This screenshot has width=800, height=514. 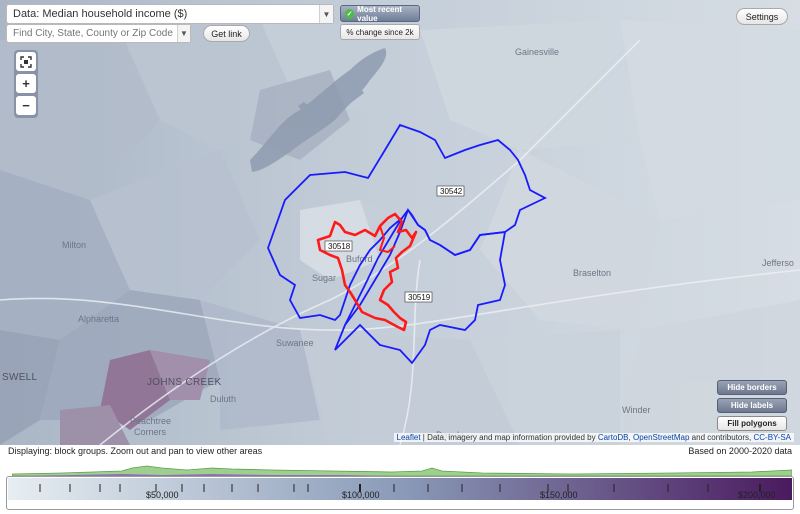 I want to click on svg-text: 30519, so click(x=419, y=297).